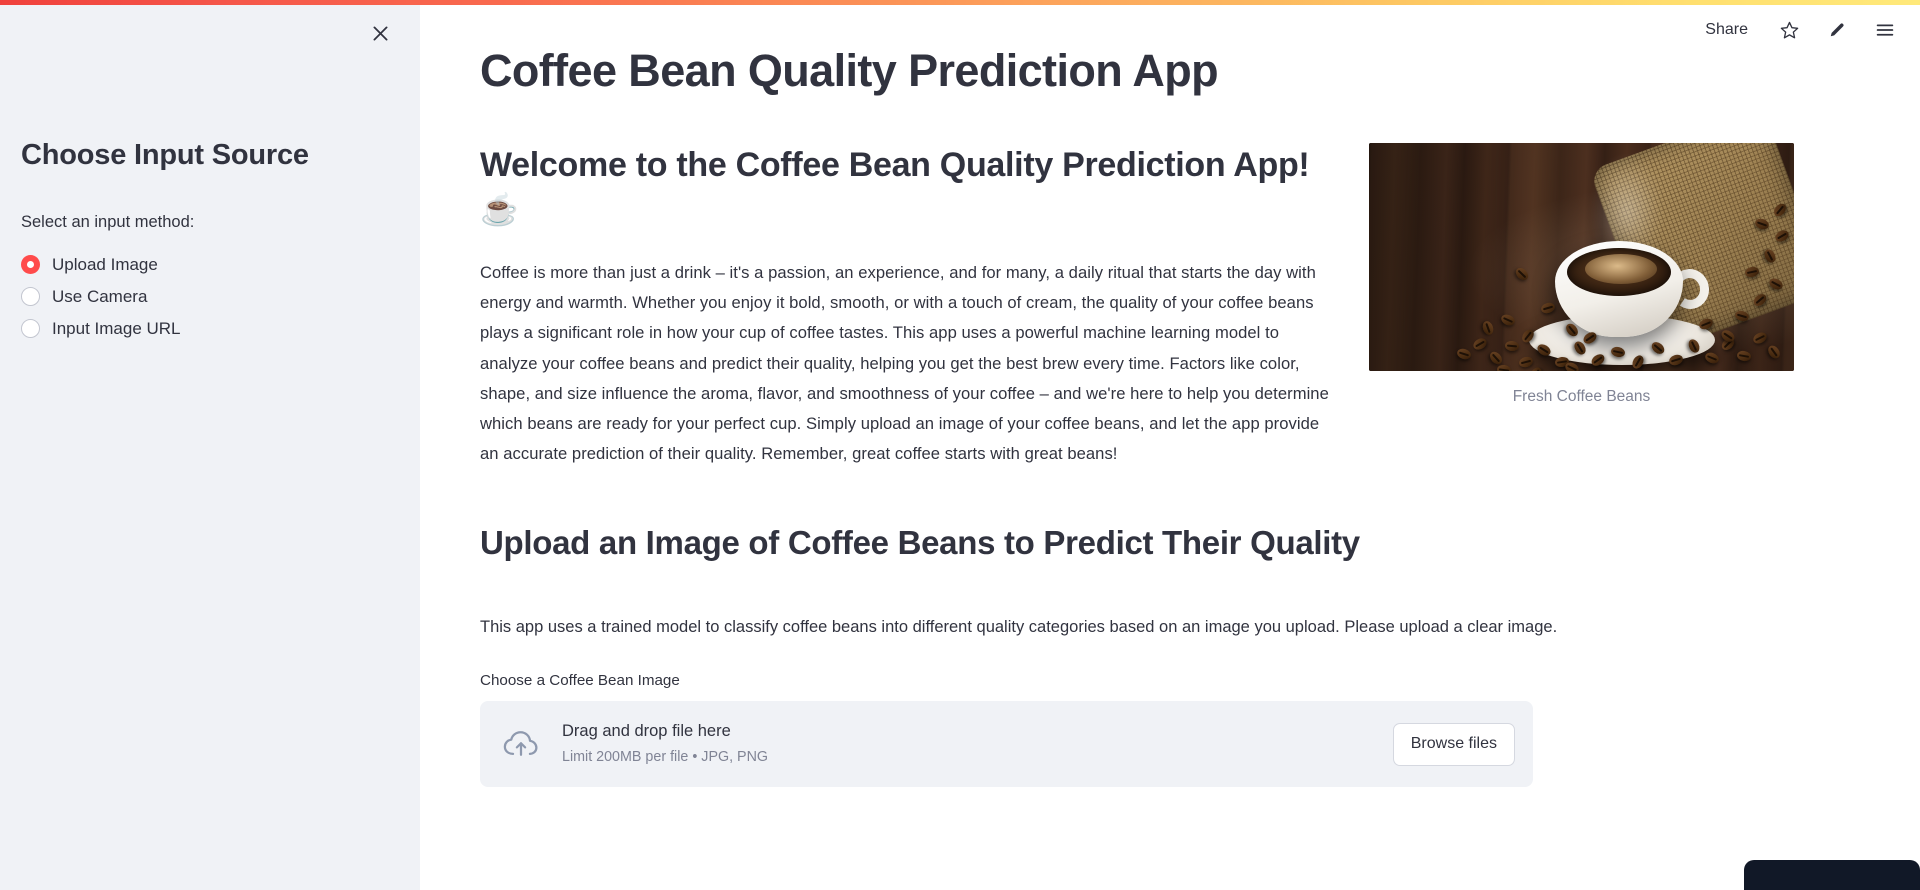  What do you see at coordinates (165, 155) in the screenshot?
I see `sidebar-title: Choose Input Source` at bounding box center [165, 155].